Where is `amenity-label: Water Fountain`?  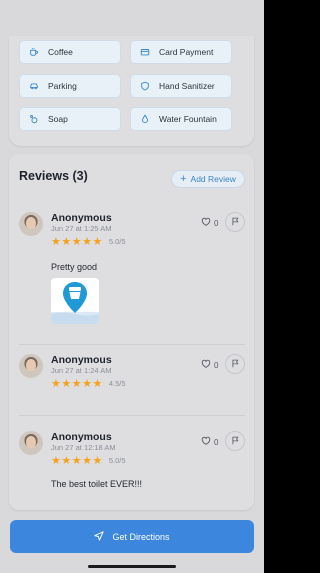 amenity-label: Water Fountain is located at coordinates (188, 119).